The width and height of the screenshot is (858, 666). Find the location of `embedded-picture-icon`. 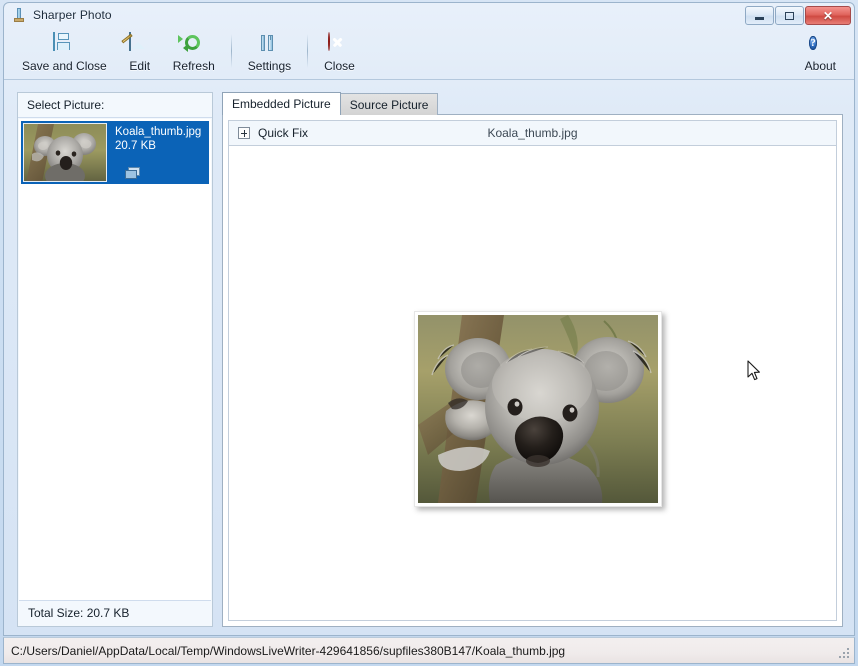

embedded-picture-icon is located at coordinates (133, 173).